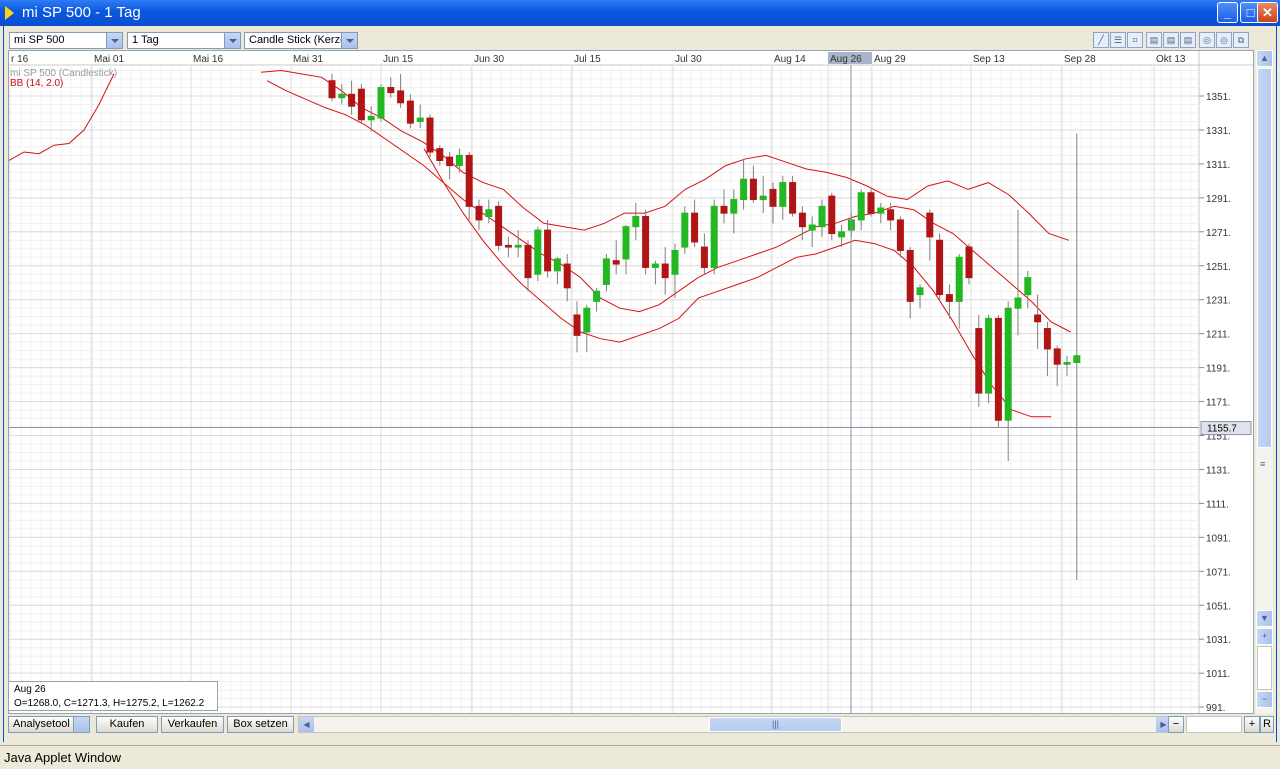  I want to click on draw-channel-button: ☰, so click(1118, 40).